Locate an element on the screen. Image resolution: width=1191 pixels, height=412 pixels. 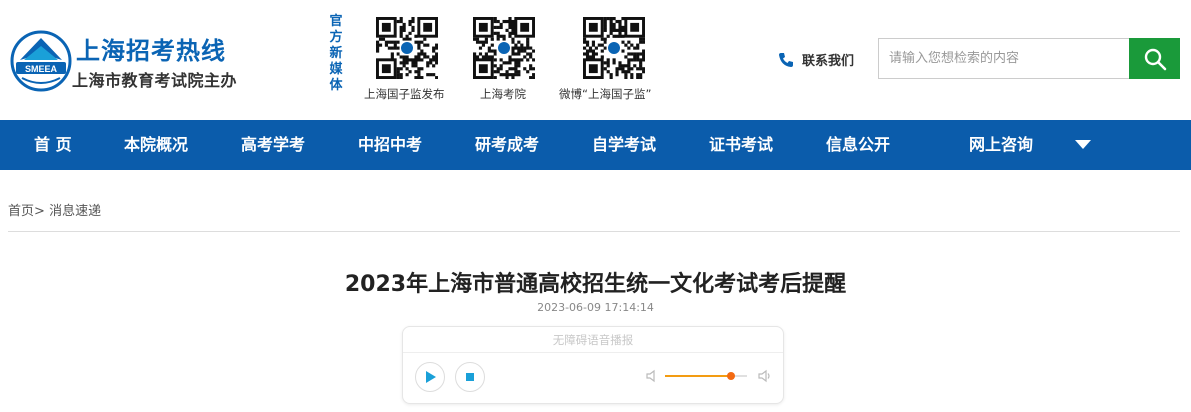
volume-slider is located at coordinates (706, 376).